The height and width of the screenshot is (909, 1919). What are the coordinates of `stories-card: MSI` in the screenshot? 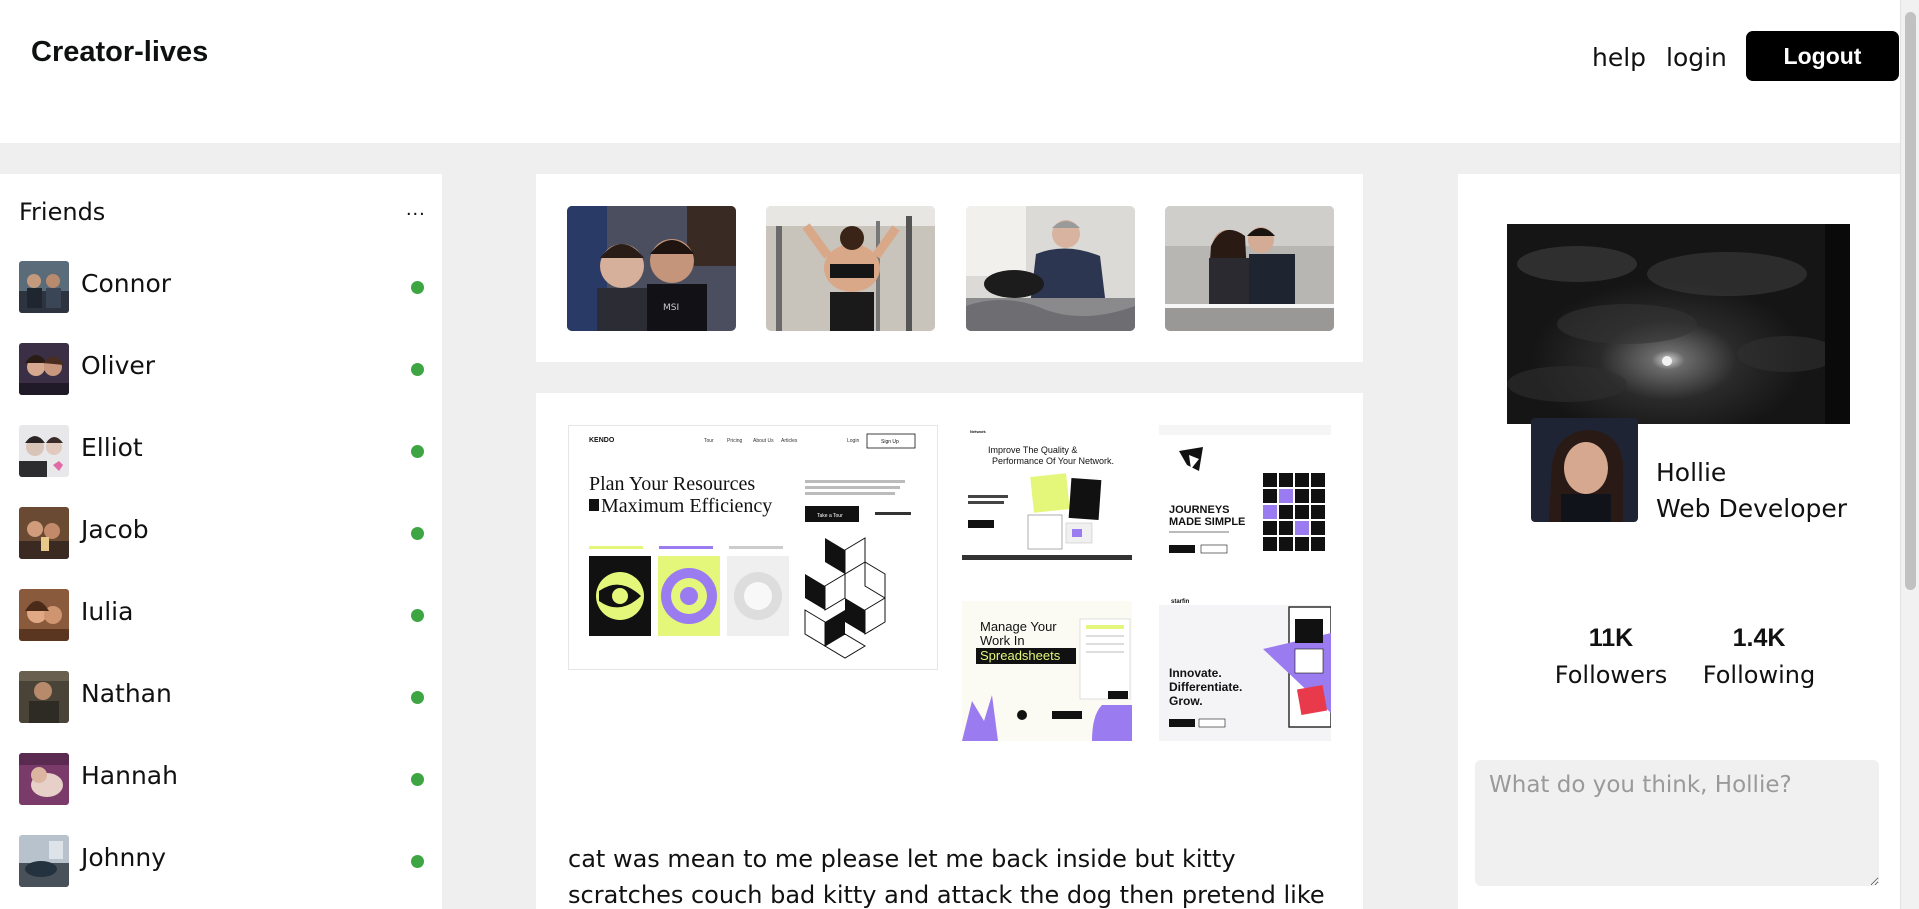 It's located at (949, 268).